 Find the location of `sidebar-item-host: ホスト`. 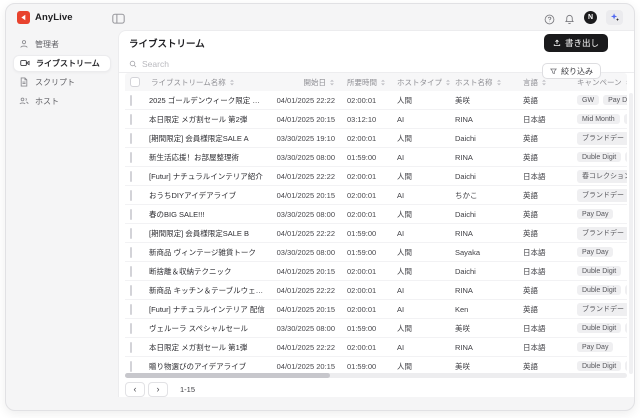

sidebar-item-host: ホスト is located at coordinates (62, 101).